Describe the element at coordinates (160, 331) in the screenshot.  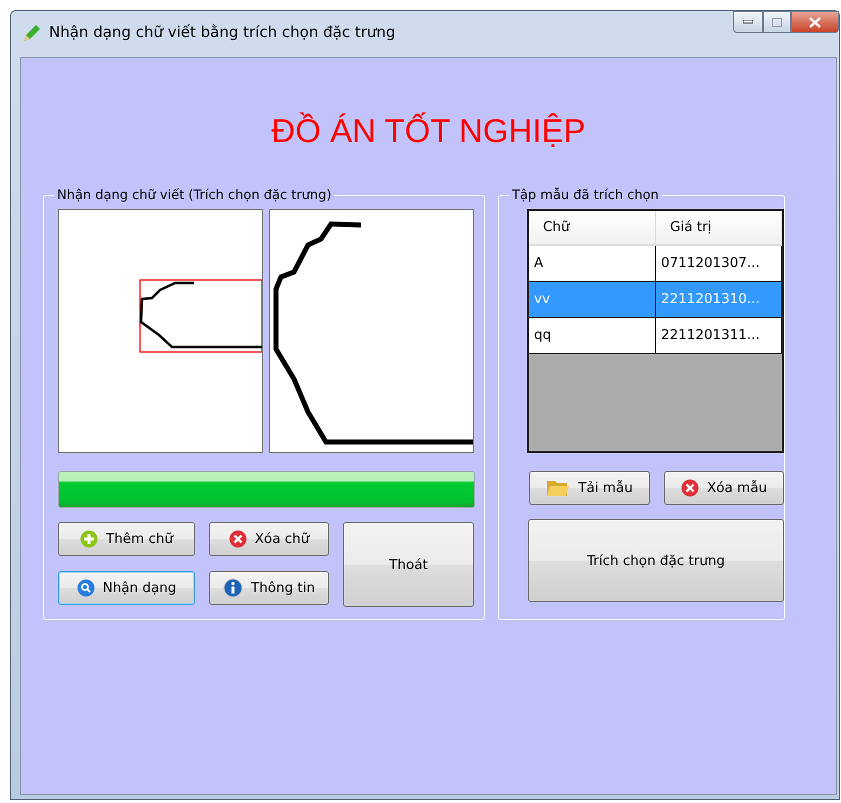
I see `drawing-canvas` at that location.